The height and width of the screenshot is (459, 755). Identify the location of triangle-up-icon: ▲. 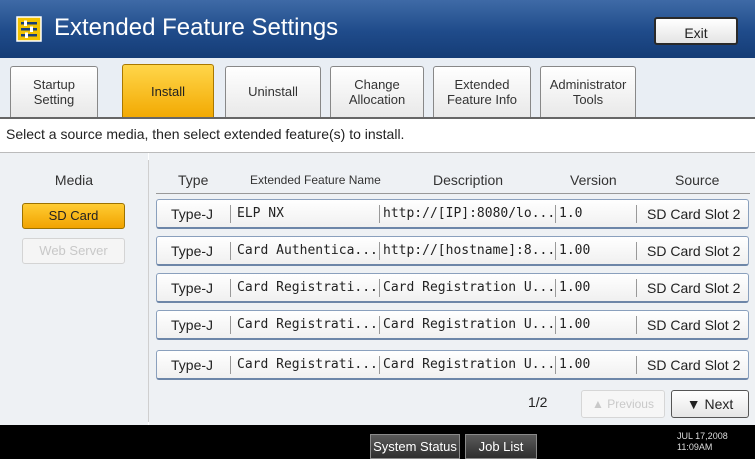
(598, 404).